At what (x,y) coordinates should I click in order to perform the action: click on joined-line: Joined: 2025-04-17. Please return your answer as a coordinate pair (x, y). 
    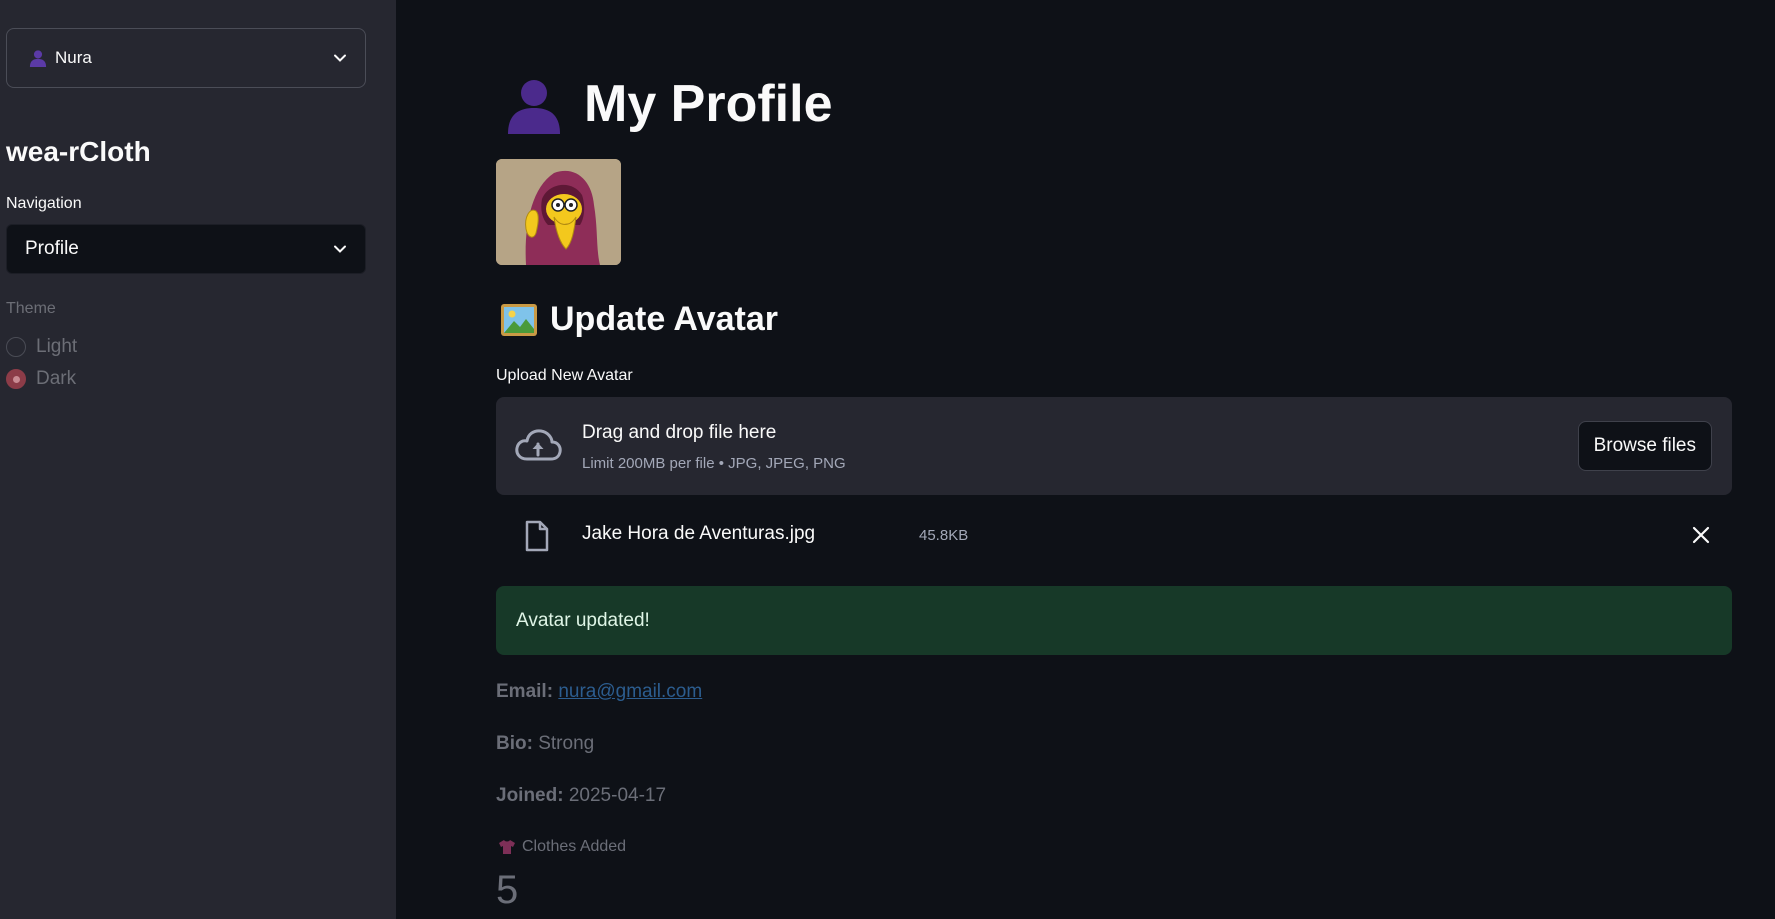
    Looking at the image, I should click on (581, 796).